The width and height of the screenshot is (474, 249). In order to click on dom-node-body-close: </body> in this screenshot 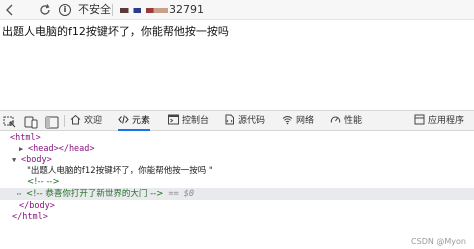, I will do `click(37, 206)`.